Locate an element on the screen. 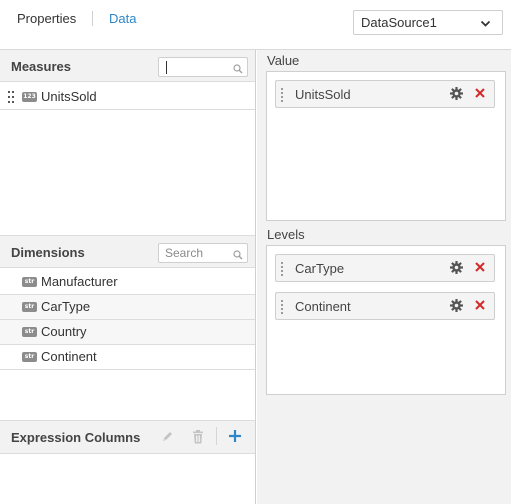  dimensions-search-input: Search is located at coordinates (203, 253).